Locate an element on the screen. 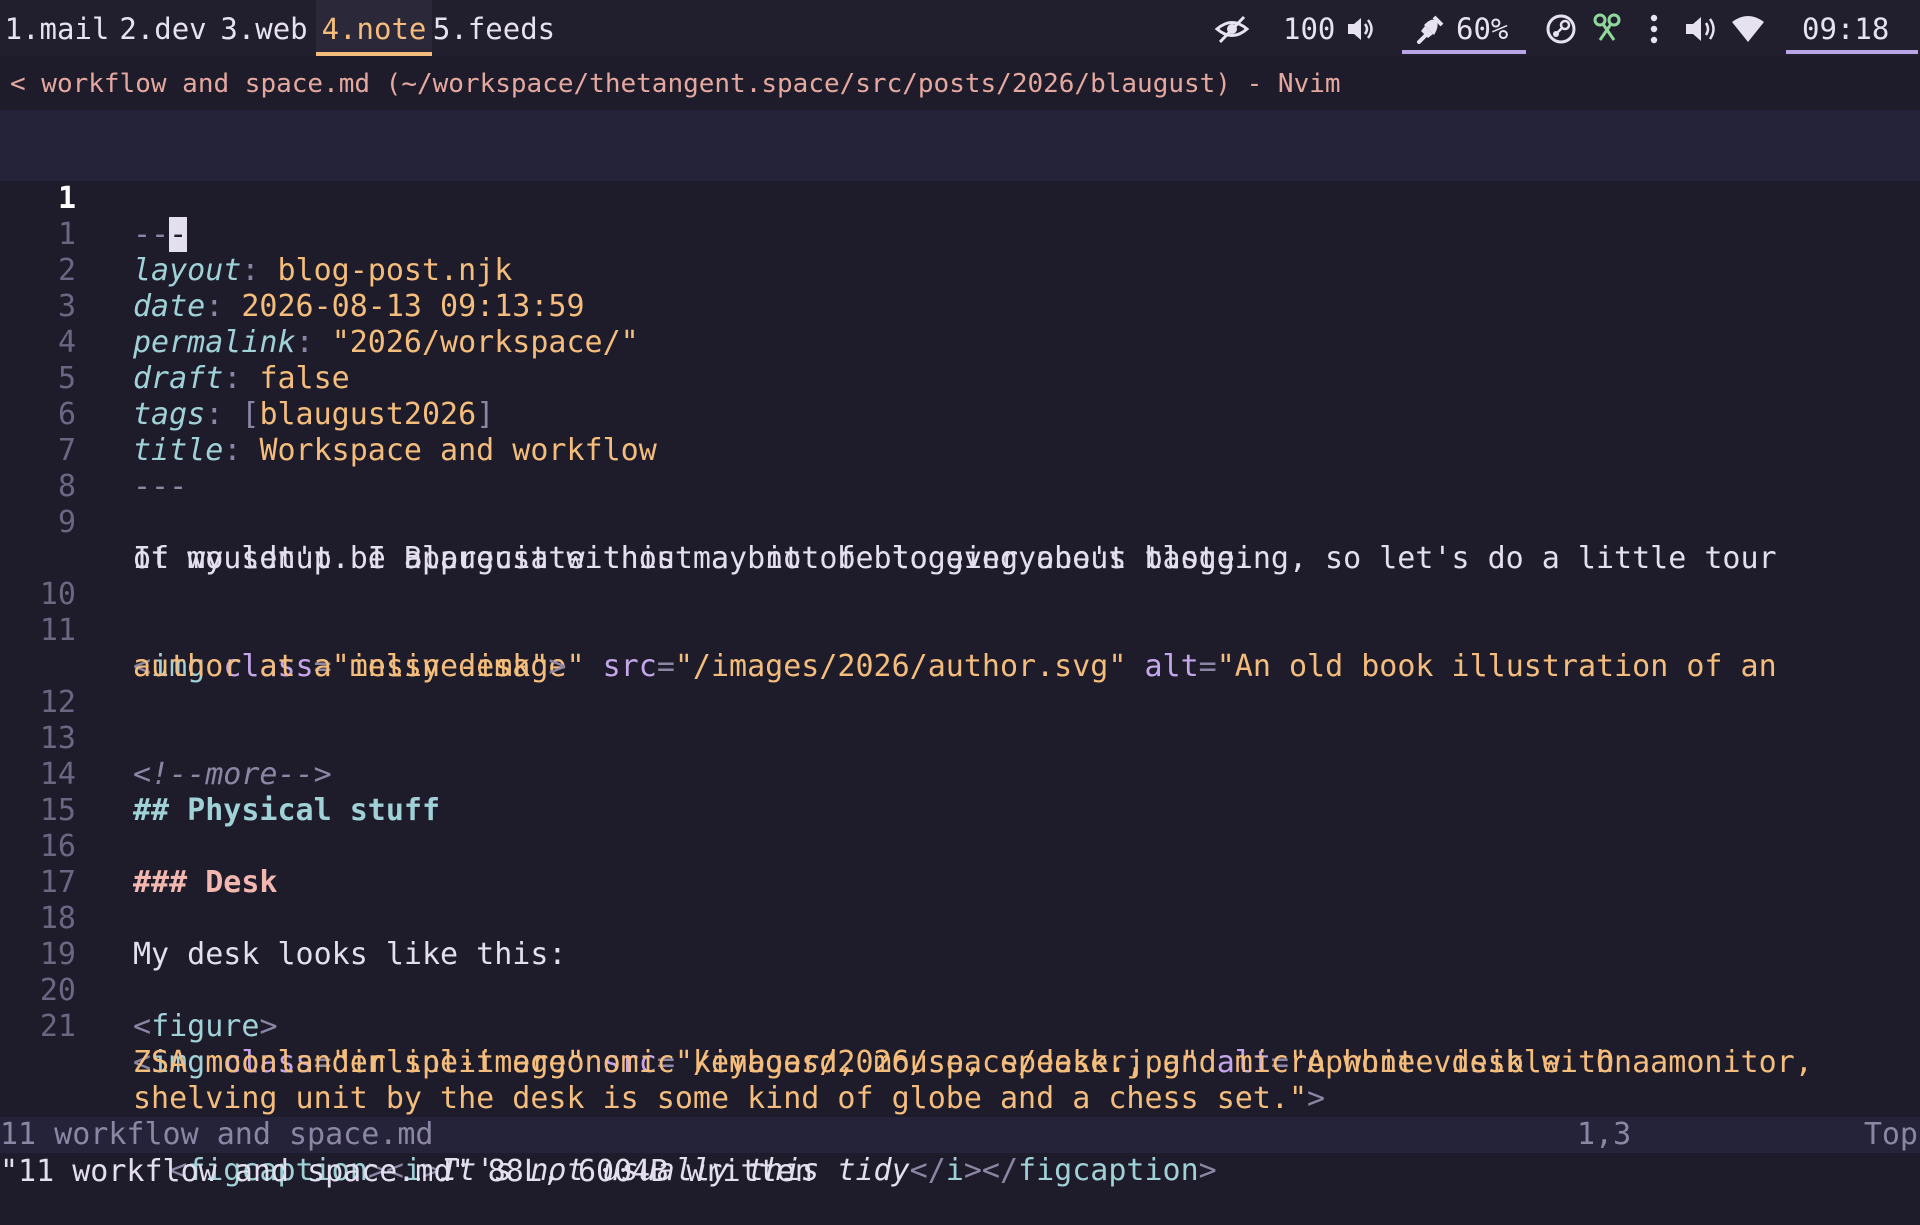 This screenshot has height=1225, width=1920. buffer-line: 5 tags: [blaugust2026] is located at coordinates (960, 378).